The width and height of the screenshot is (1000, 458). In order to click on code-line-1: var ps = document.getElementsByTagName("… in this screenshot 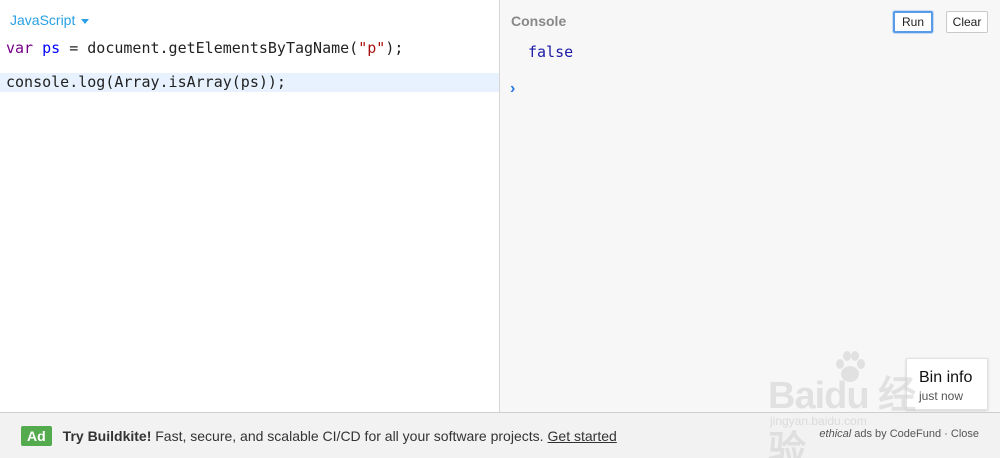, I will do `click(249, 48)`.